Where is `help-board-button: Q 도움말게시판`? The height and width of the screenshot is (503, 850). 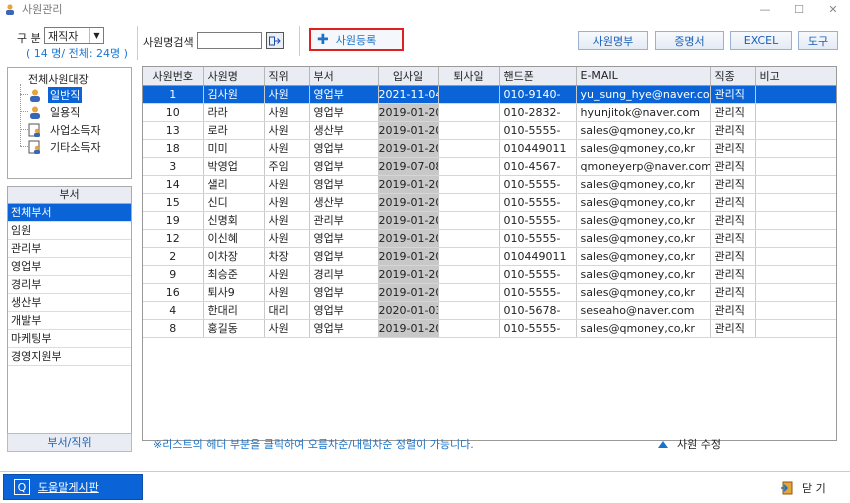
help-board-button: Q 도움말게시판 is located at coordinates (73, 487).